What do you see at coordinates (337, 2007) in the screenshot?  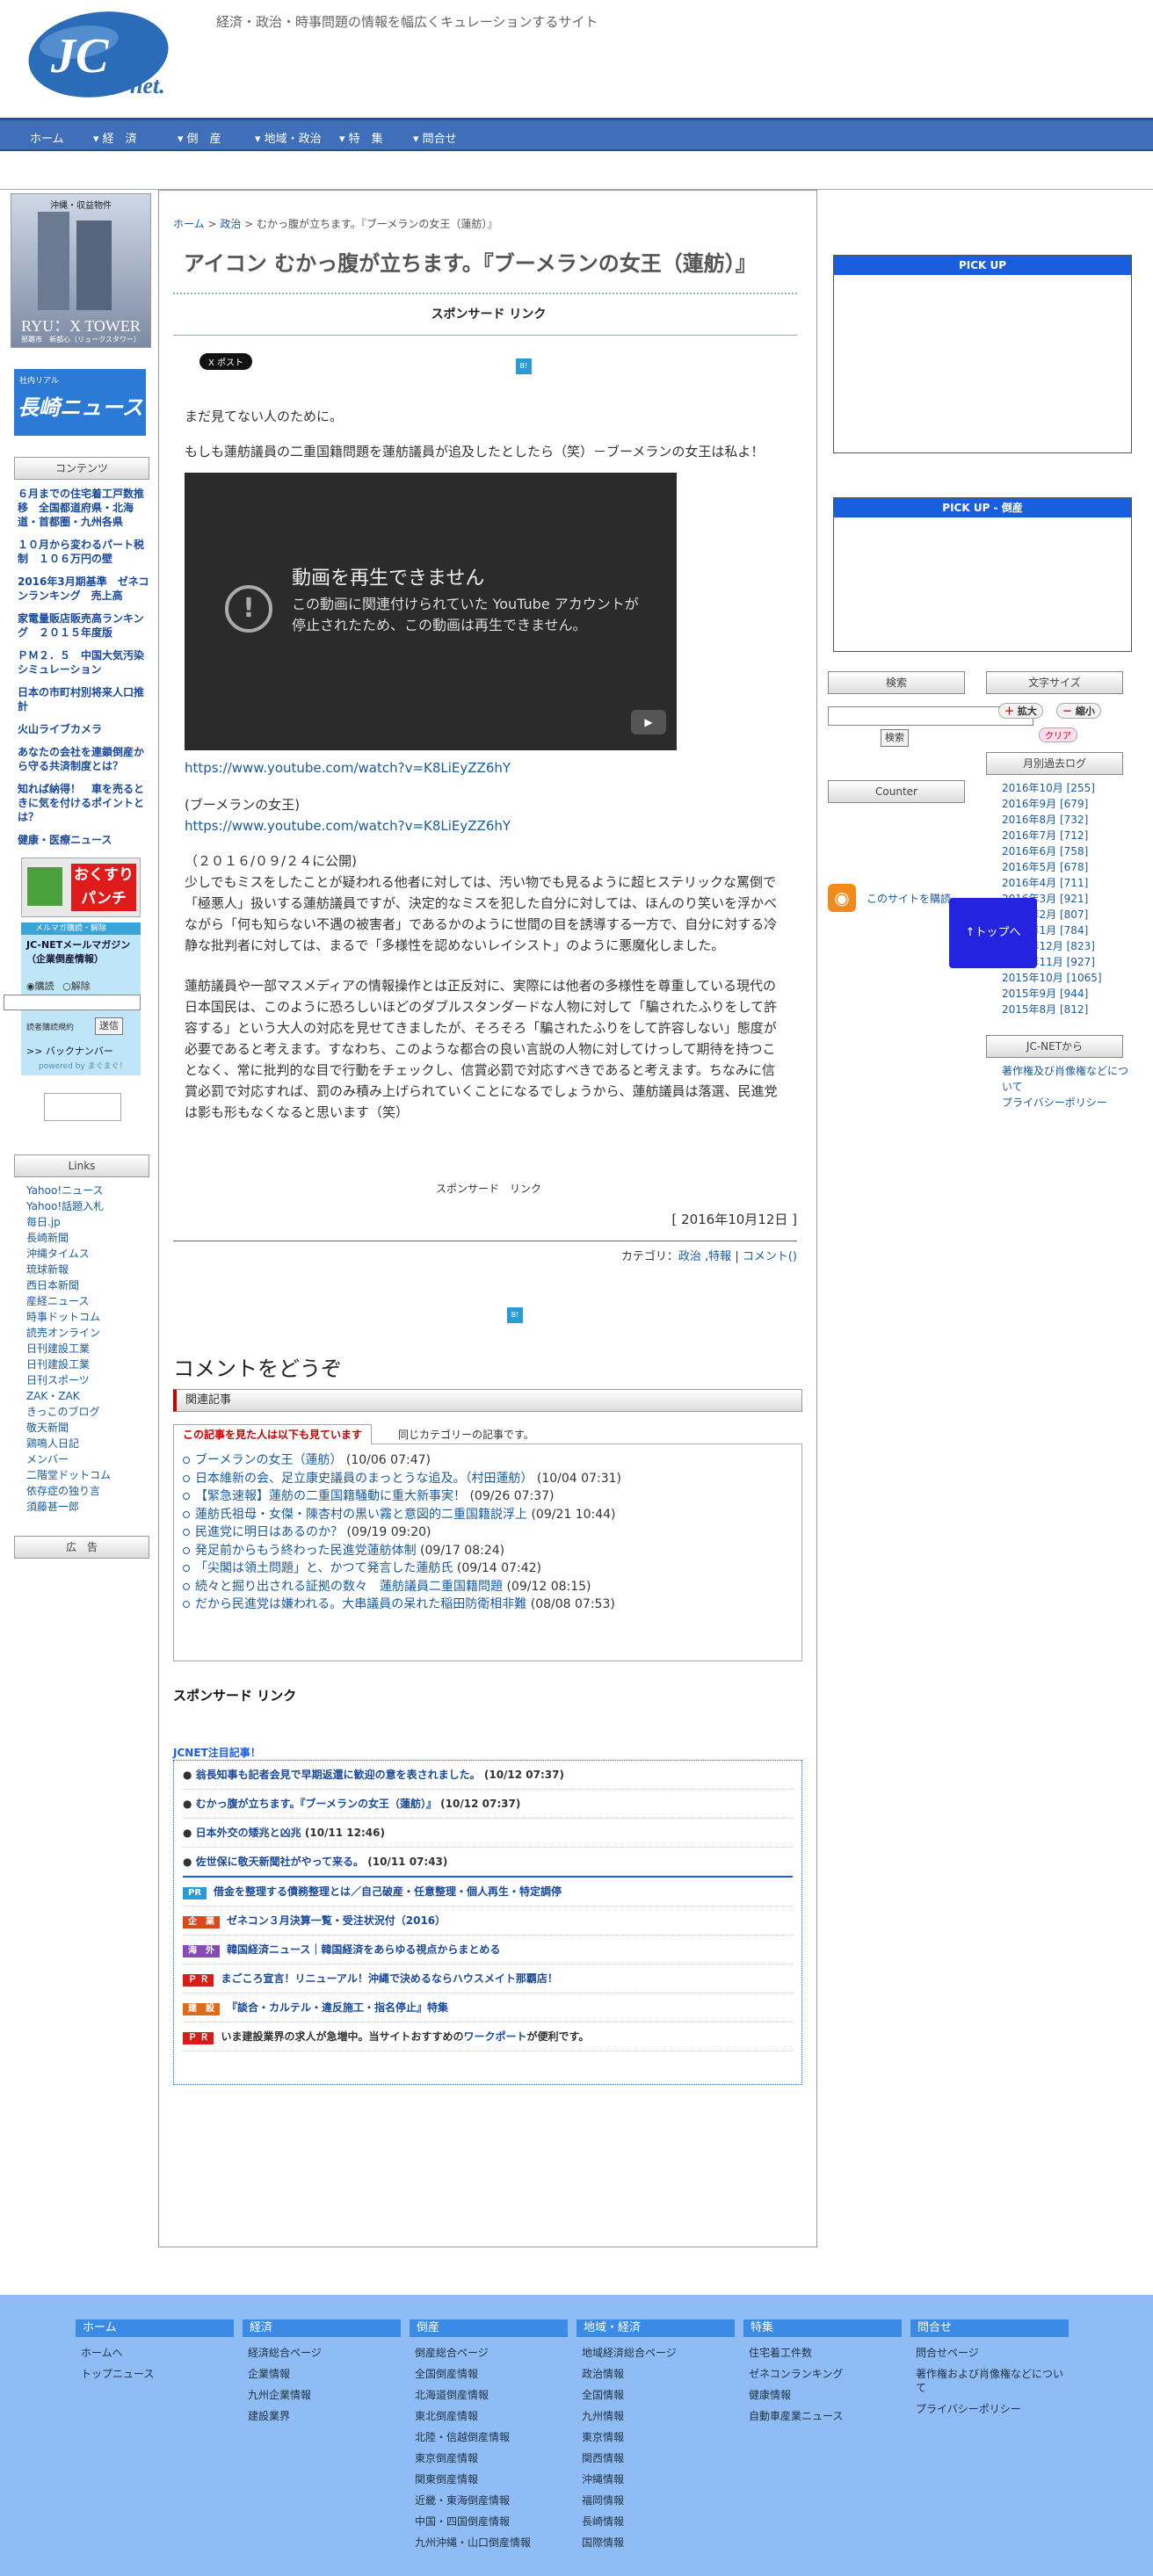 I see `ad-link: 『談合・カルテル・違反施工・指名停止』特集` at bounding box center [337, 2007].